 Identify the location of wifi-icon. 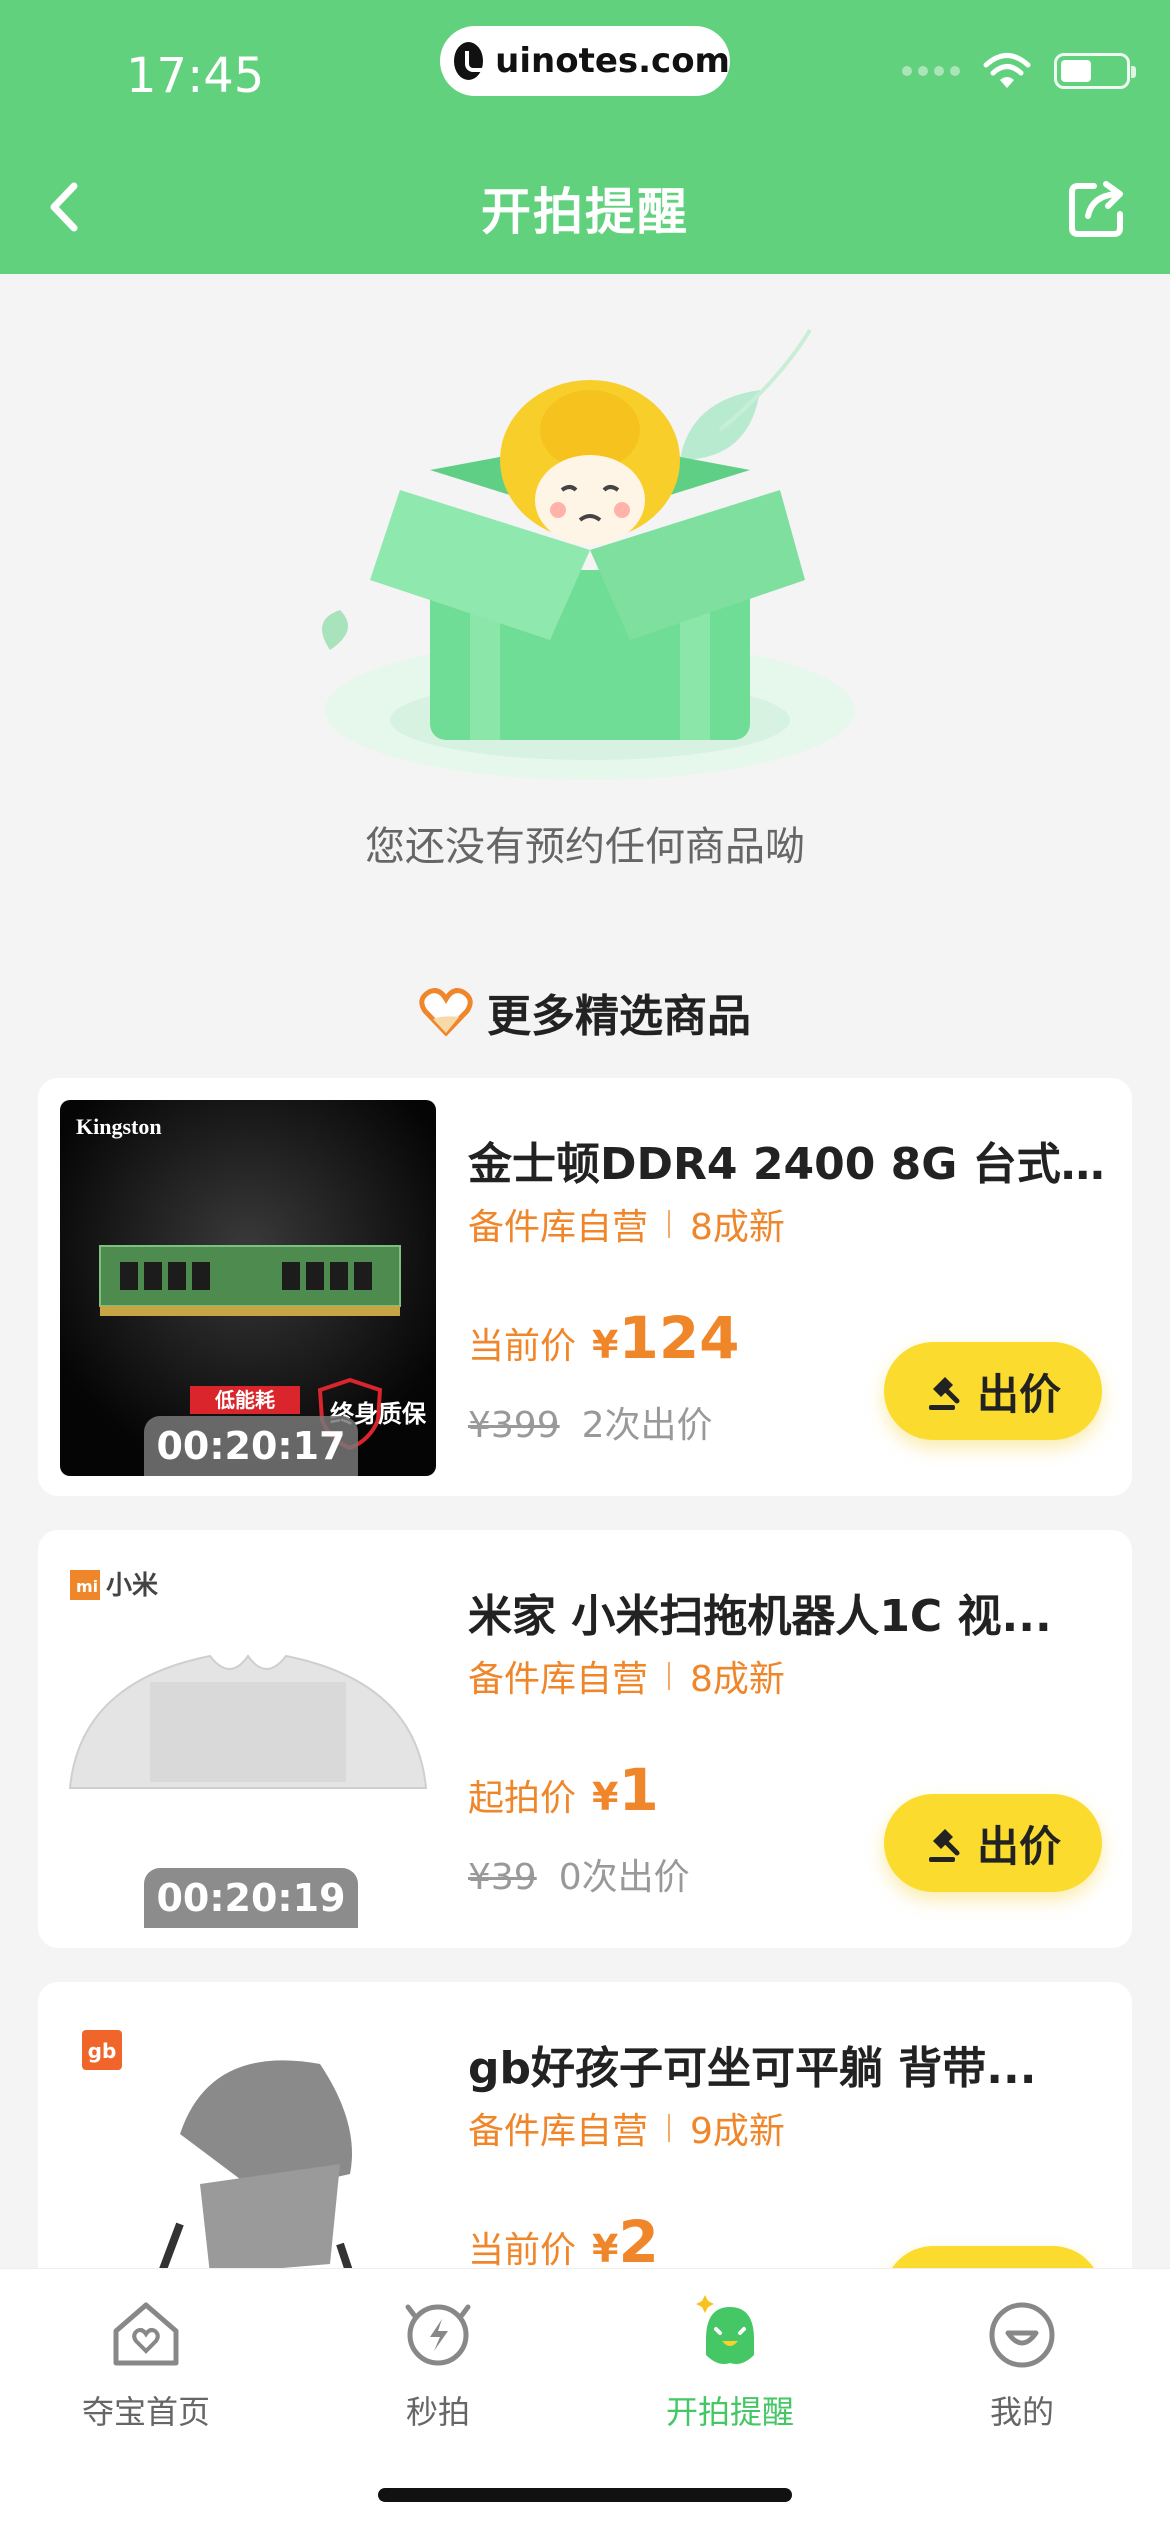
(1007, 70).